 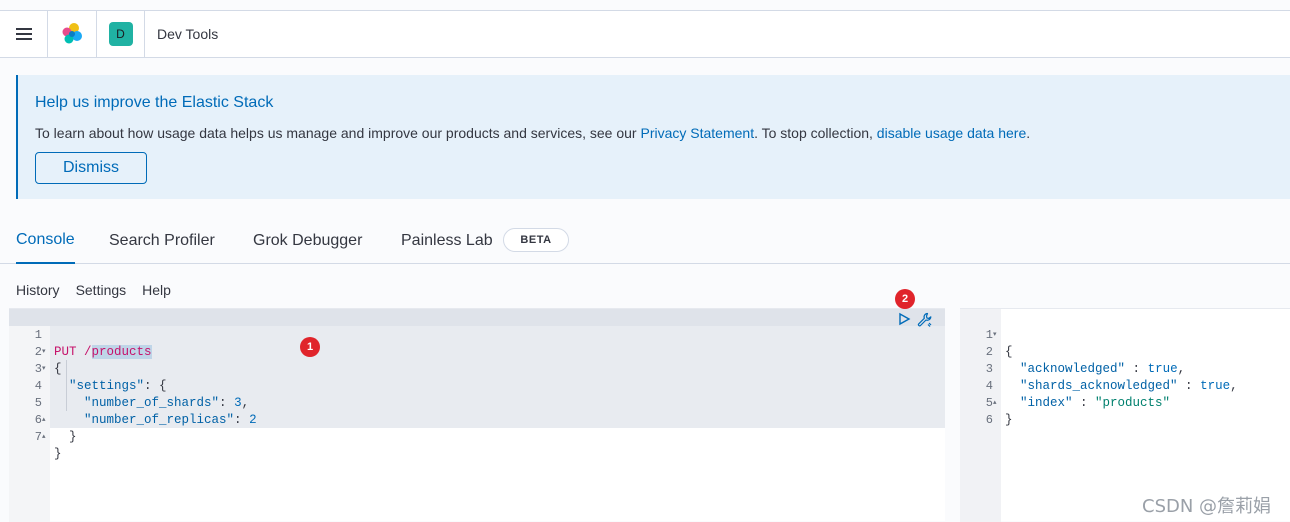 What do you see at coordinates (65, 352) in the screenshot?
I see `http-method: PUT` at bounding box center [65, 352].